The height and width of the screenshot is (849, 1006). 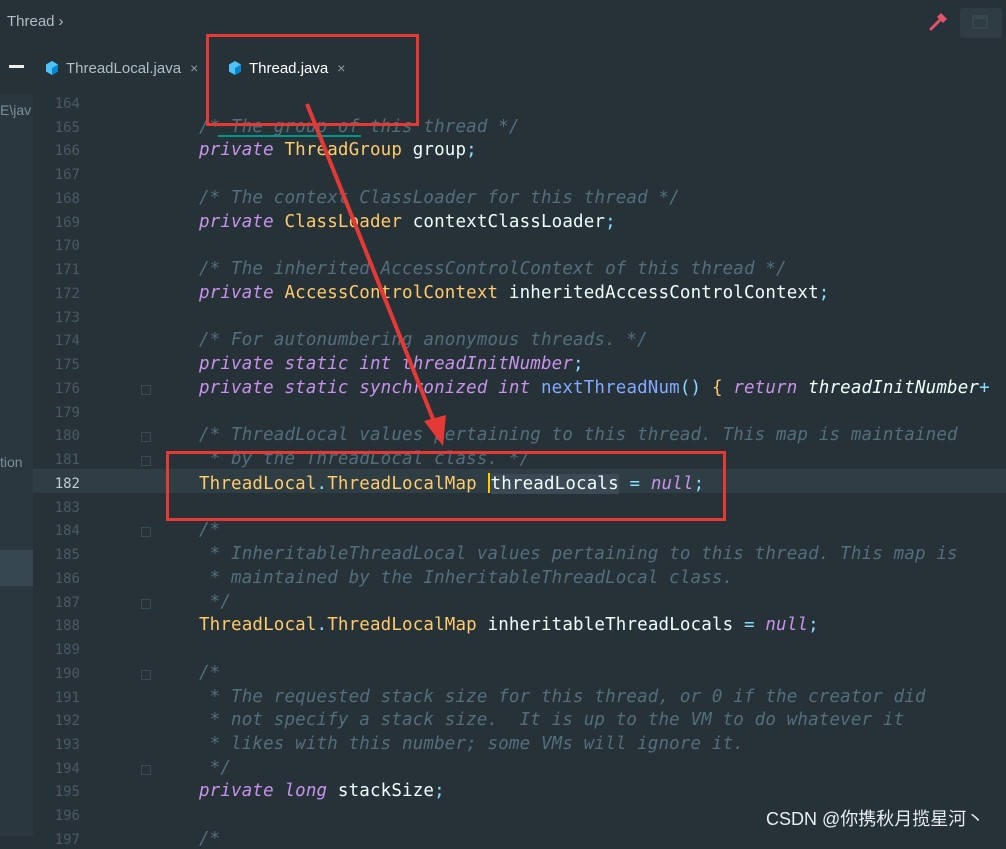 What do you see at coordinates (67, 365) in the screenshot?
I see `line-number: 175` at bounding box center [67, 365].